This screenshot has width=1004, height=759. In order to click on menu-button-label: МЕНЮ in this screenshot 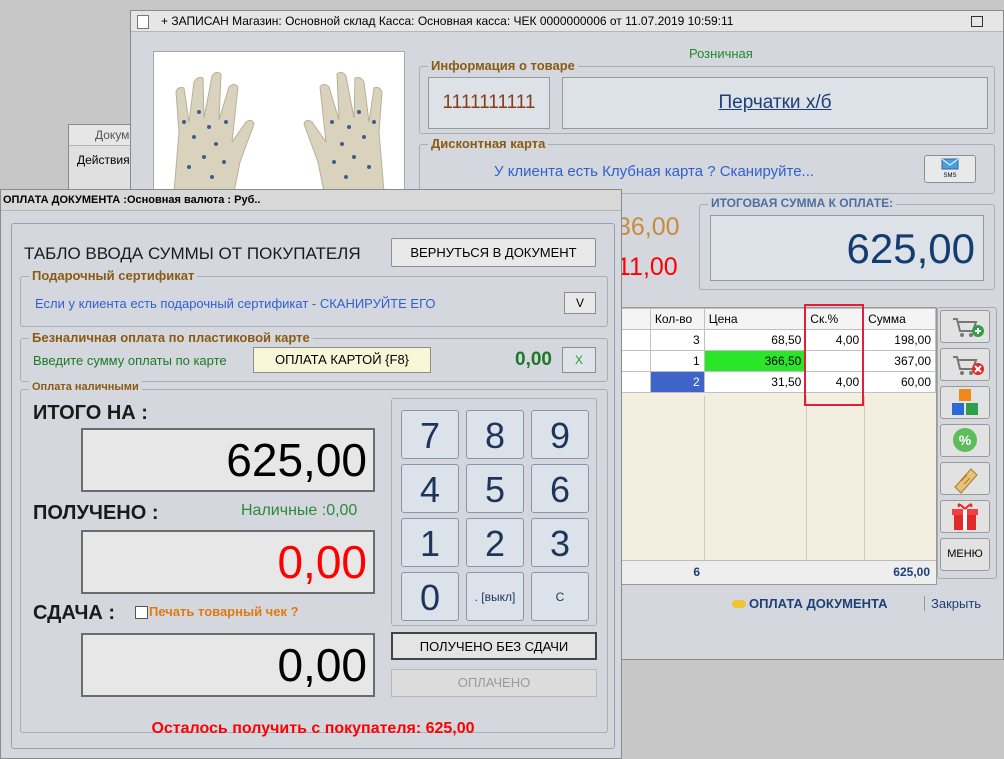, I will do `click(965, 554)`.